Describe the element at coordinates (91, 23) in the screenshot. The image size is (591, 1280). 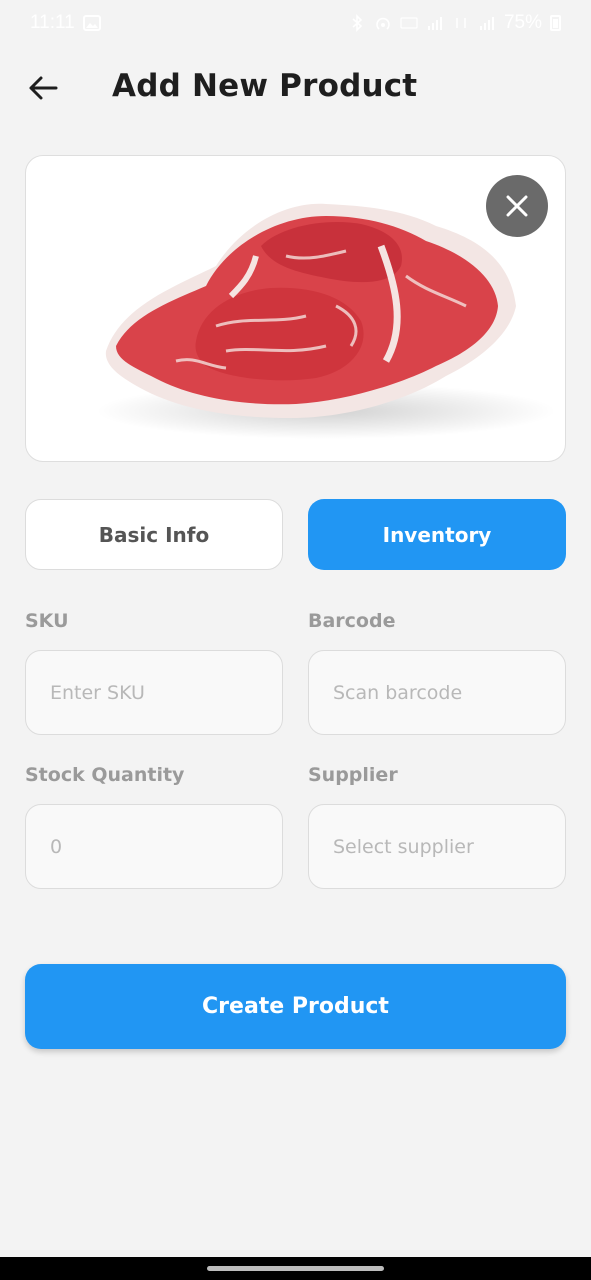
I see `gallery-icon` at that location.